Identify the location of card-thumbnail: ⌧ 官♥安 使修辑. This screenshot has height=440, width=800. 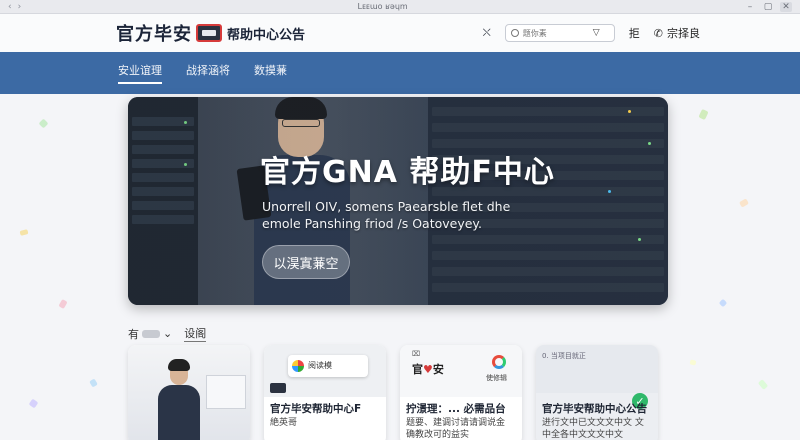
(461, 371).